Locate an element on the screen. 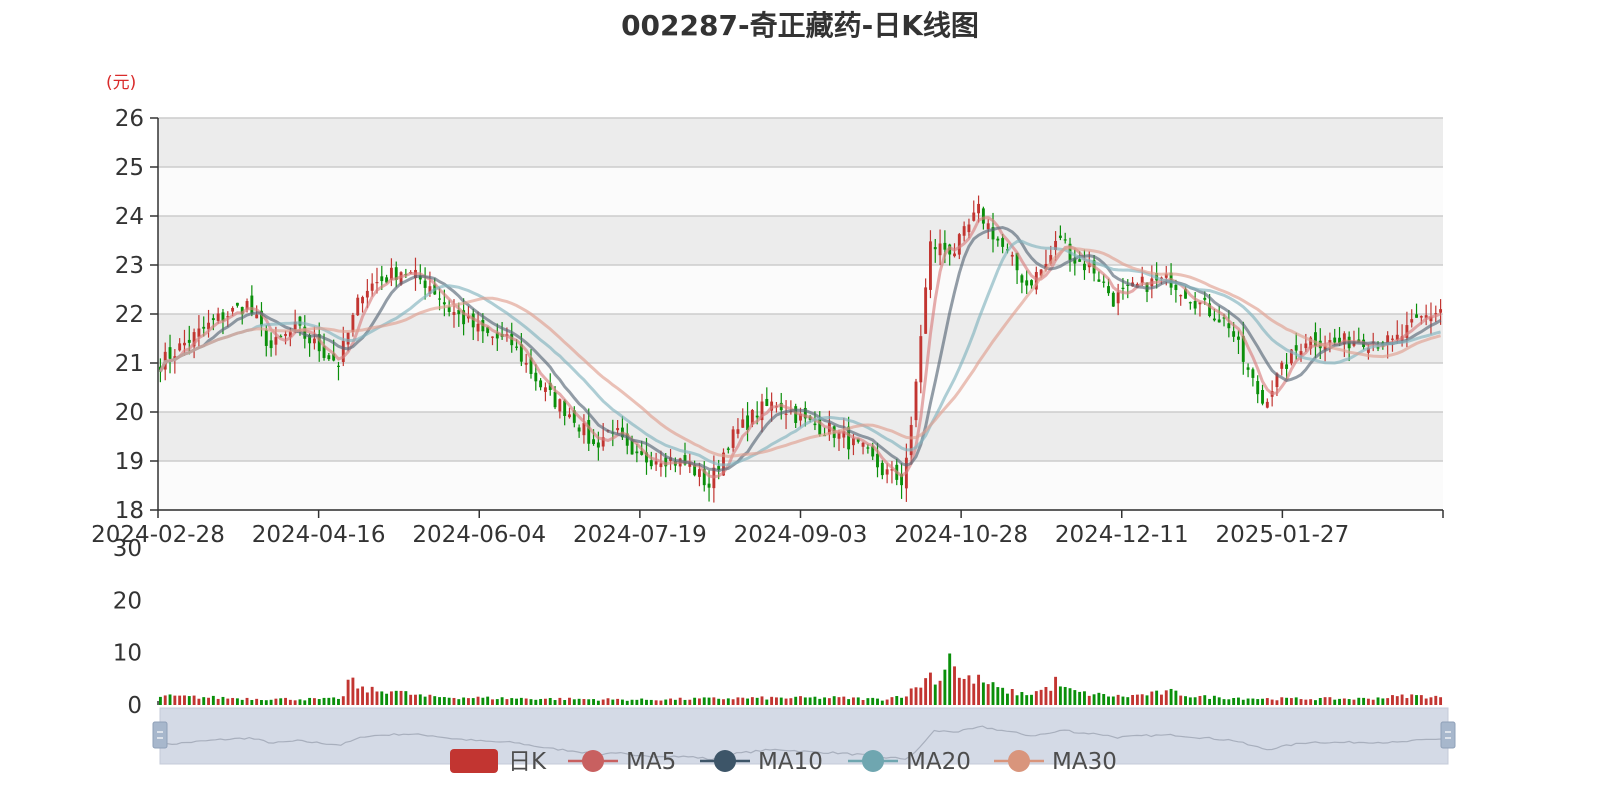 The image size is (1600, 800). volume-tick-label: 0 is located at coordinates (134, 706).